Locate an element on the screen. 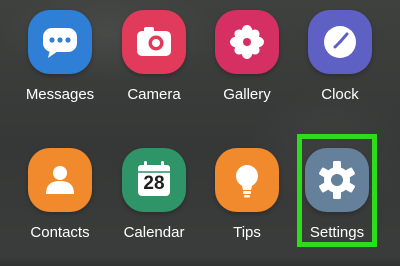 The height and width of the screenshot is (266, 400). lightbulb-icon is located at coordinates (247, 180).